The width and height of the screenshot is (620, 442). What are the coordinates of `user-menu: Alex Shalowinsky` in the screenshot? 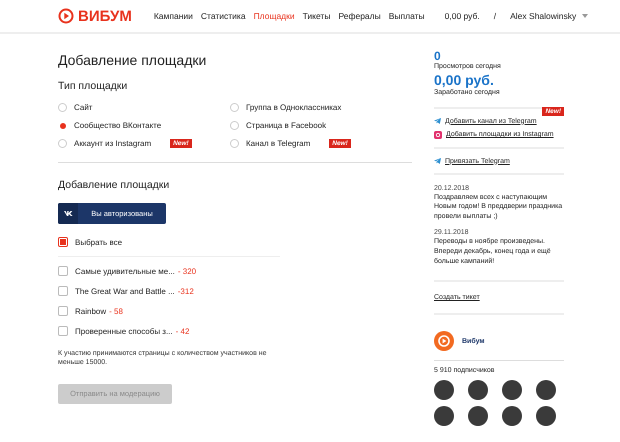 It's located at (549, 16).